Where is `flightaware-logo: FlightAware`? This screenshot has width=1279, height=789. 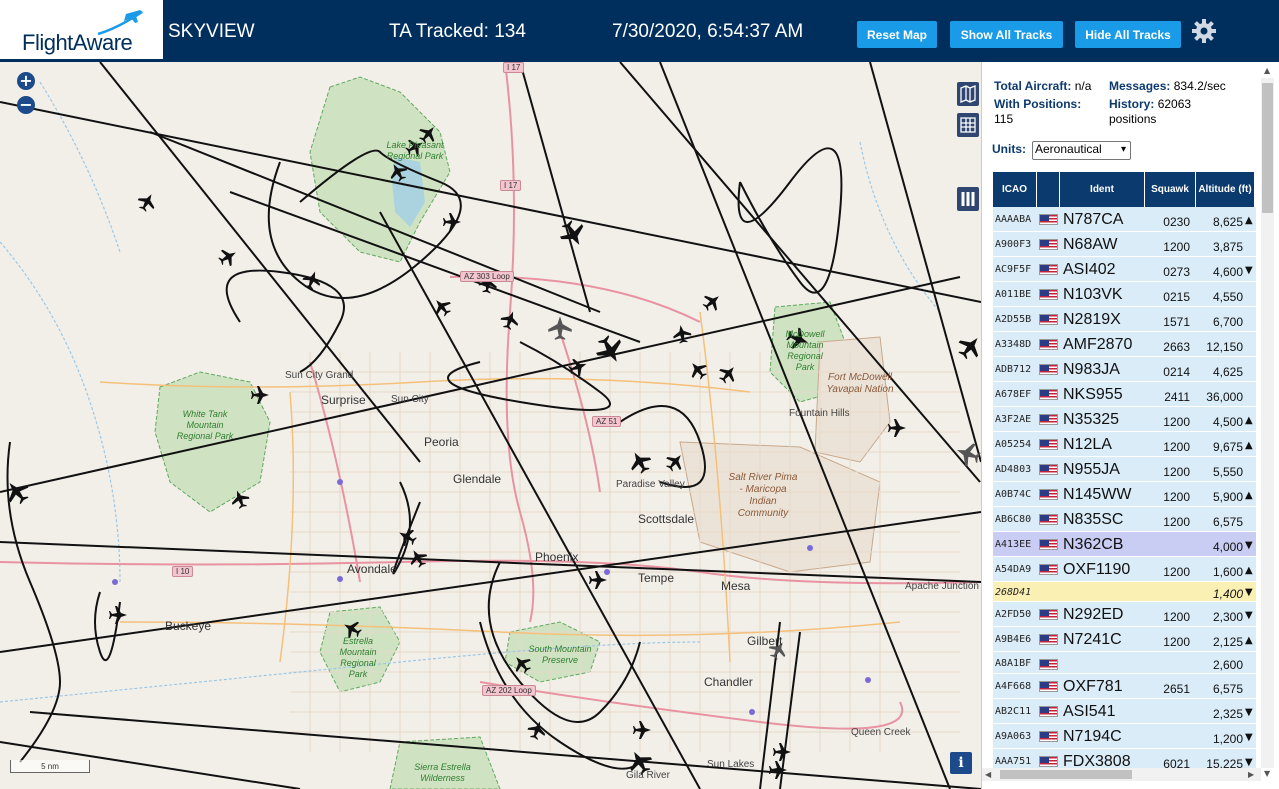 flightaware-logo: FlightAware is located at coordinates (81, 31).